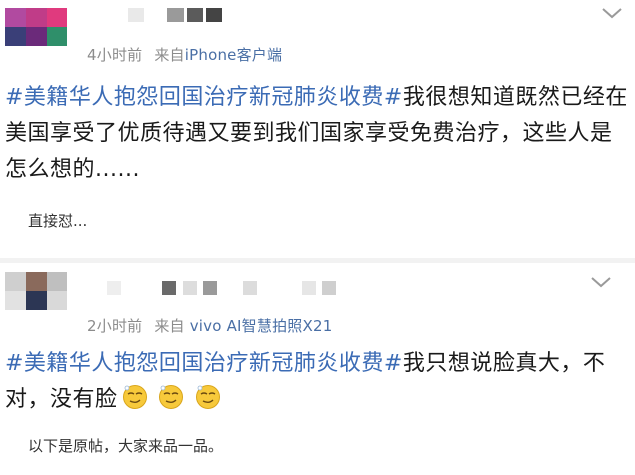 This screenshot has height=475, width=635. I want to click on post-content: #美籍华人抱怨回国治疗新冠肺炎收费#我只想说脸真大，不对，没有脸, so click(317, 382).